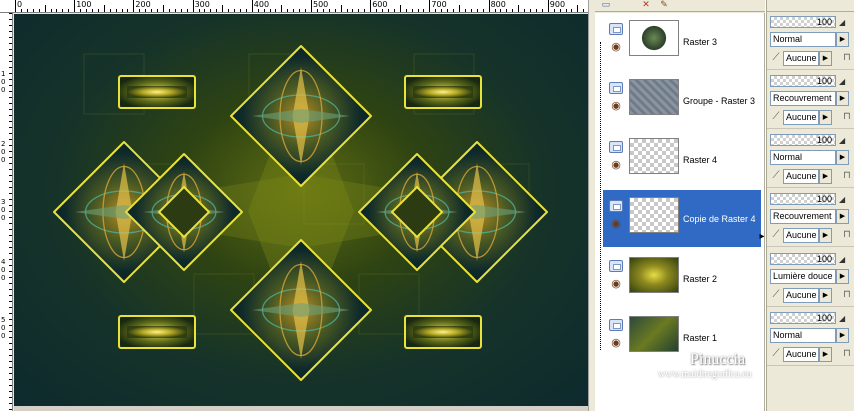  What do you see at coordinates (84, 4) in the screenshot?
I see `ruler-label: 100` at bounding box center [84, 4].